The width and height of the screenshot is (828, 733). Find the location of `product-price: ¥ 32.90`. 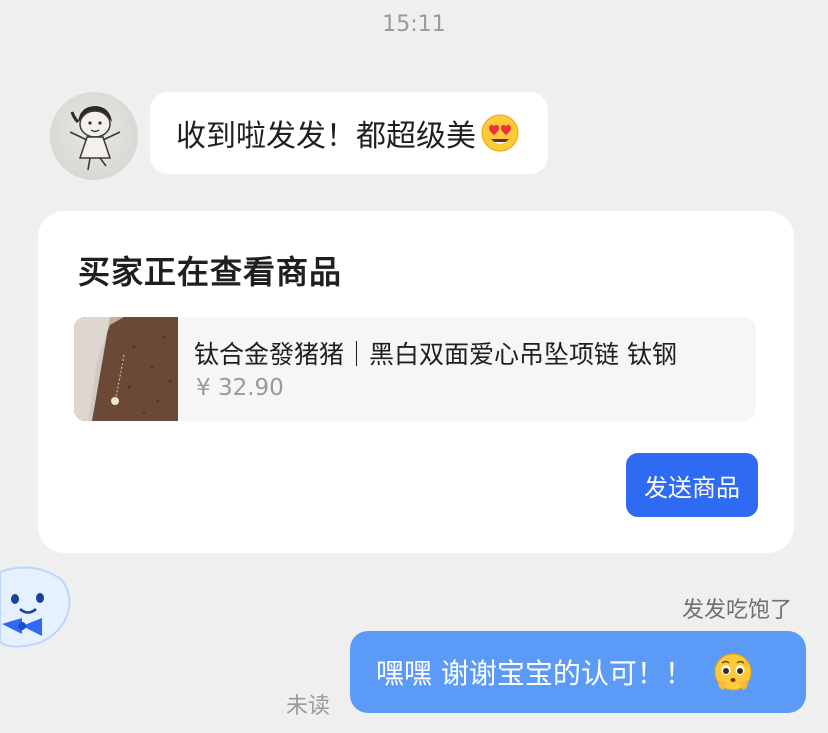

product-price: ¥ 32.90 is located at coordinates (240, 388).